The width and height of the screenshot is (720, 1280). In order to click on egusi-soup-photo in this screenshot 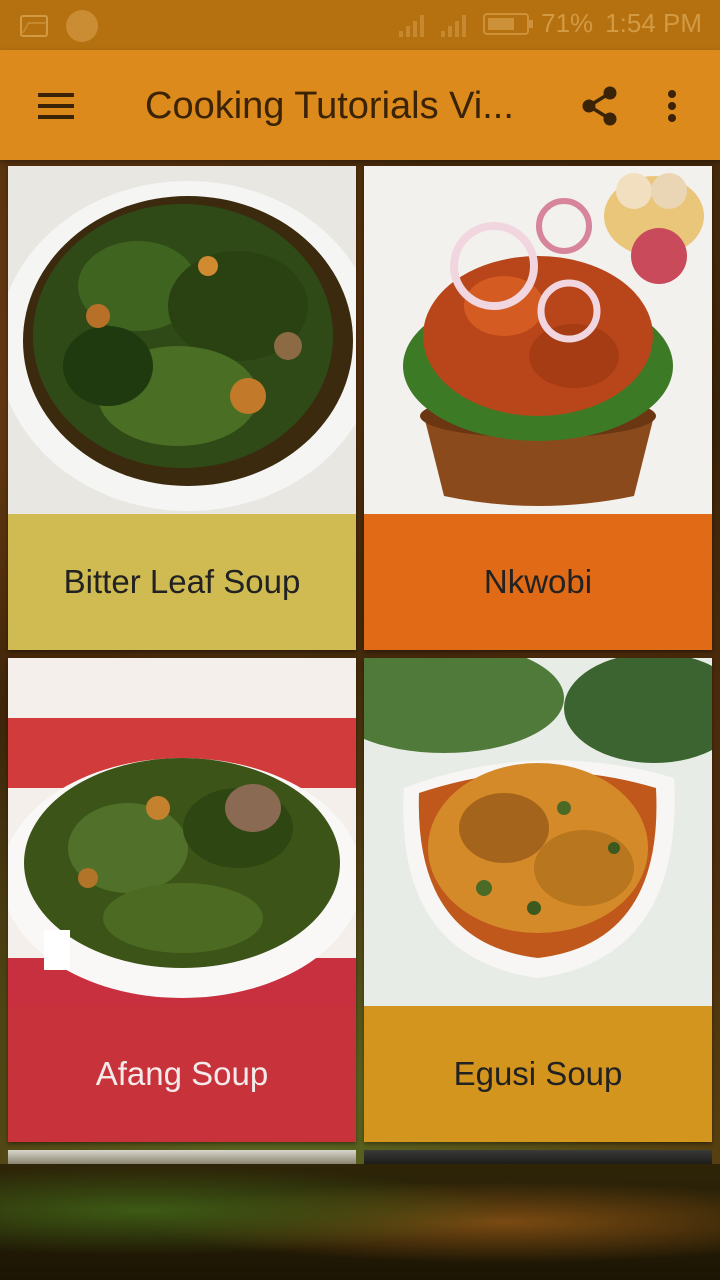, I will do `click(538, 832)`.